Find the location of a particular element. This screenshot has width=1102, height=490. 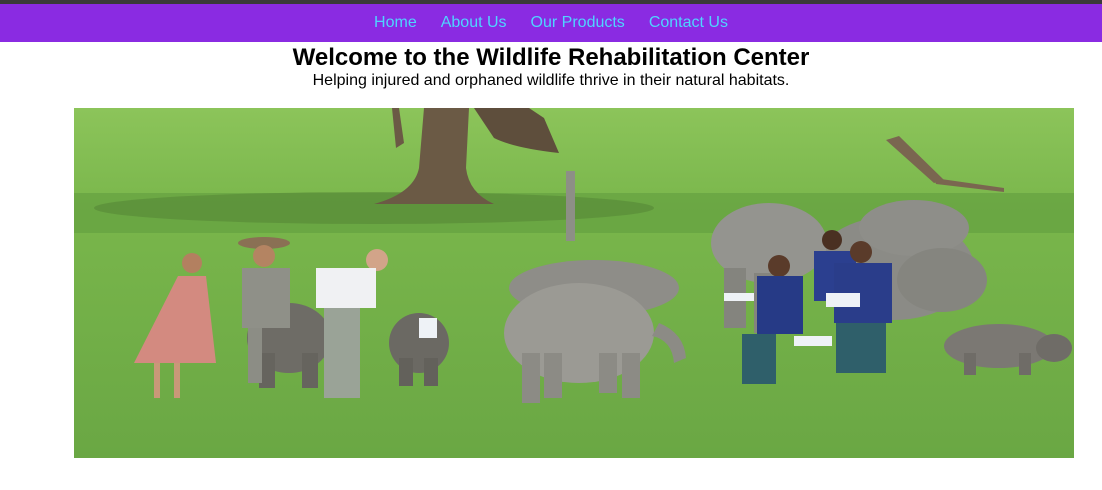

nav-link-home: Home is located at coordinates (395, 23).